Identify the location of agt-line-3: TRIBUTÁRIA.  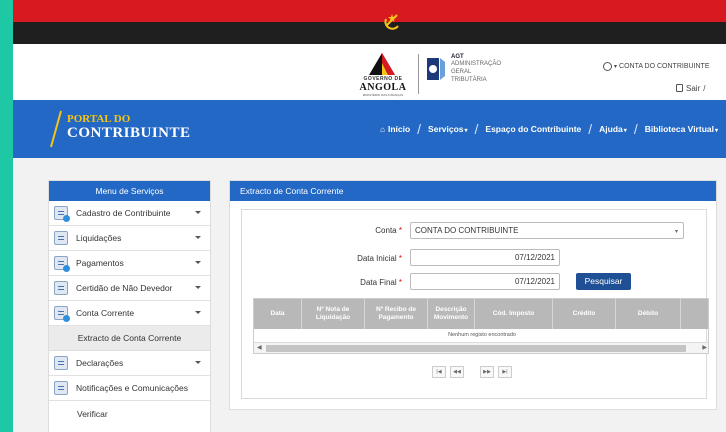
(469, 80).